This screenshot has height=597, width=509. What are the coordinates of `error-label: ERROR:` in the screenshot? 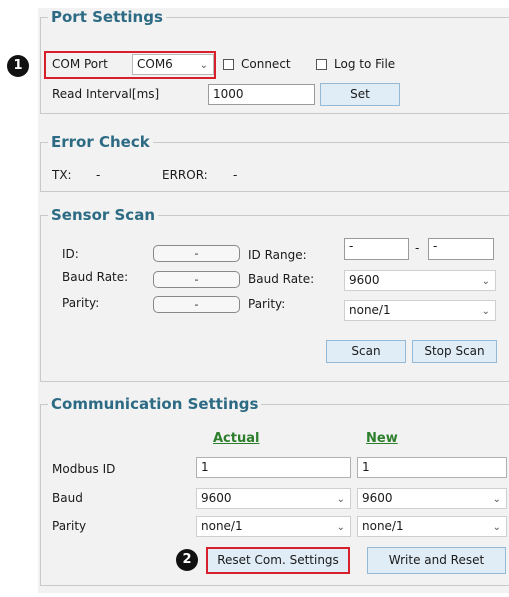 It's located at (185, 175).